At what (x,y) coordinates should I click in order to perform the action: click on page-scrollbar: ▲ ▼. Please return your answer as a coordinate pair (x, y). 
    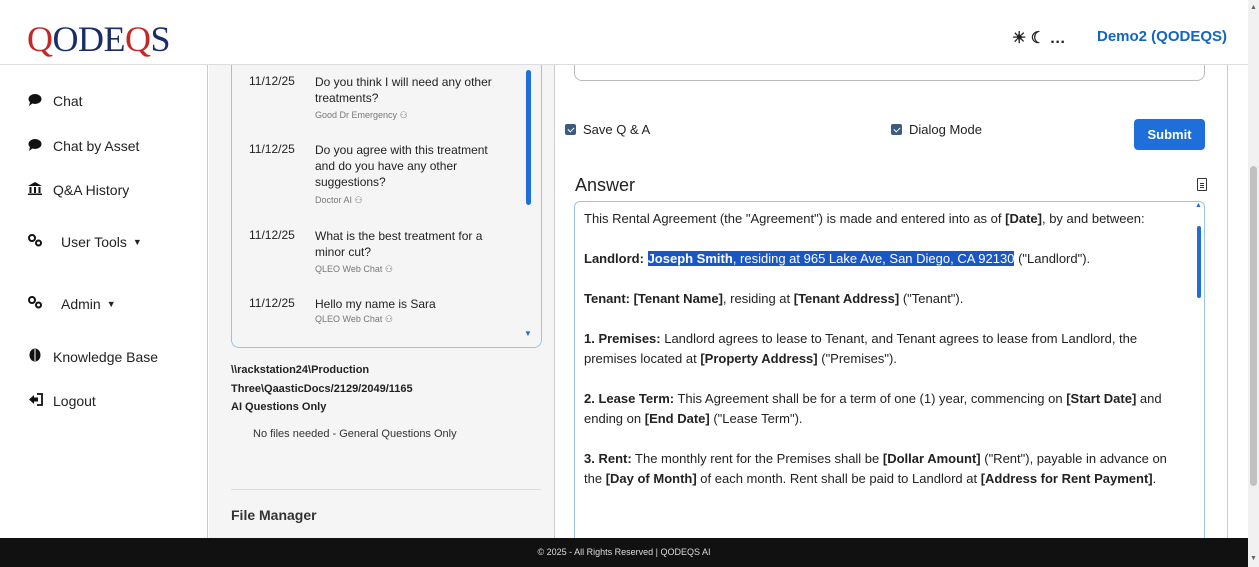
    Looking at the image, I should click on (1253, 283).